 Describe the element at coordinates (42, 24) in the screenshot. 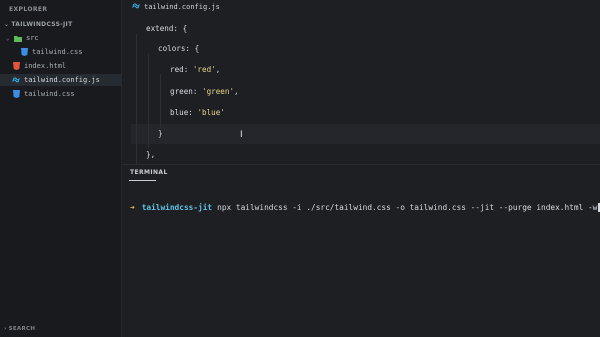

I see `workspace-folder-label: TAILWINDCSS-JIT` at that location.